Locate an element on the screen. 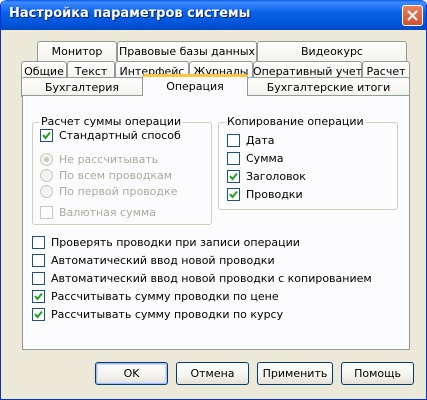 This screenshot has height=400, width=427. radio-not-calculate: Не рассчитывать is located at coordinates (99, 159).